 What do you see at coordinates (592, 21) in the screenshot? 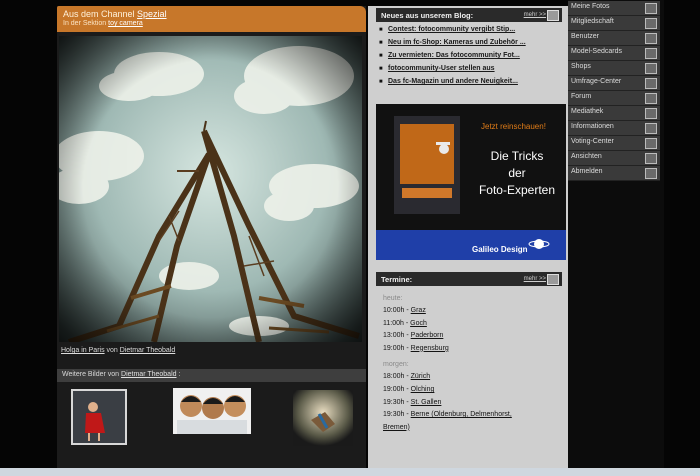
I see `nav-label: Mitgliedschaft` at bounding box center [592, 21].